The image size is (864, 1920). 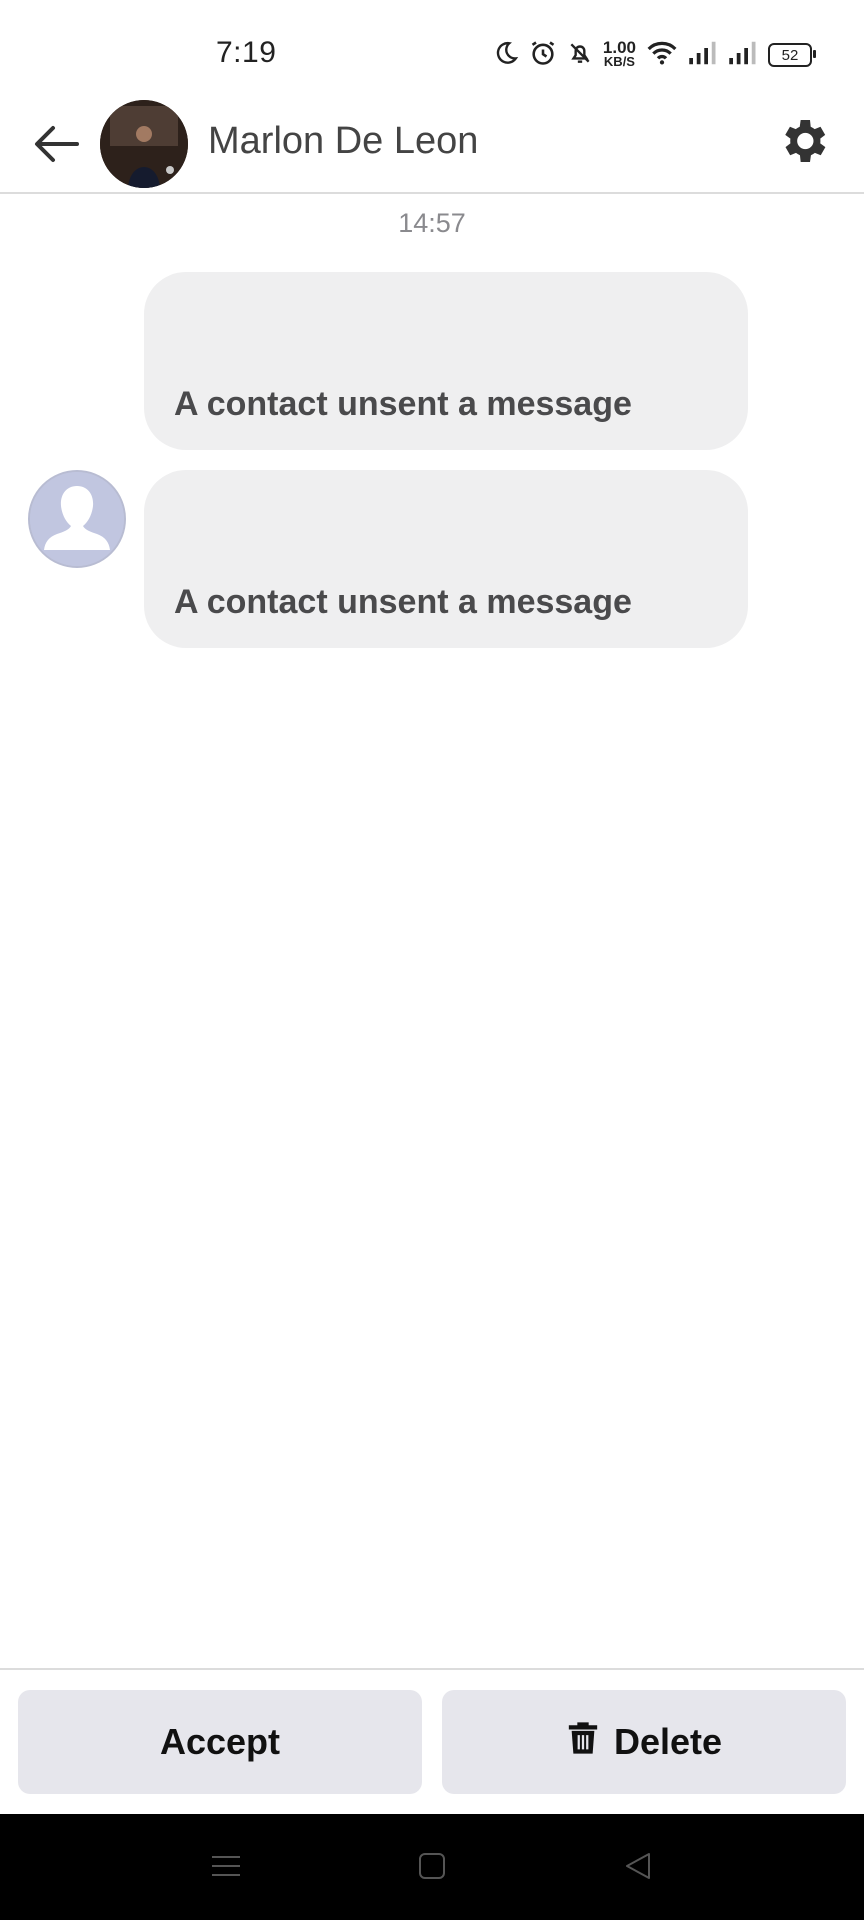 I want to click on sender-avatar, so click(x=77, y=519).